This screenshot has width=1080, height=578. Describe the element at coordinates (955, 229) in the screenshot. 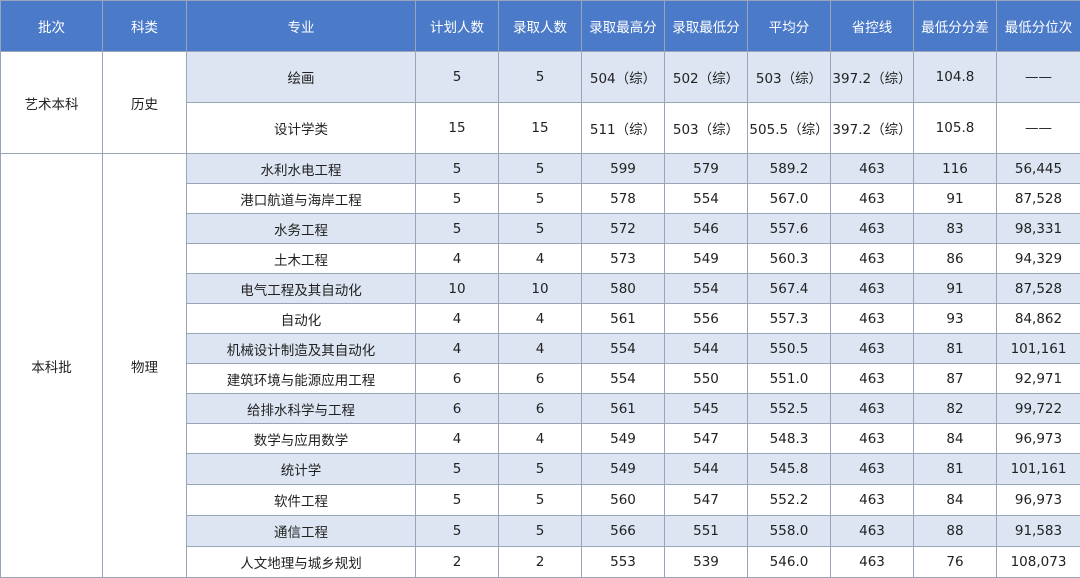

I see `min-diff-cell: 83` at that location.